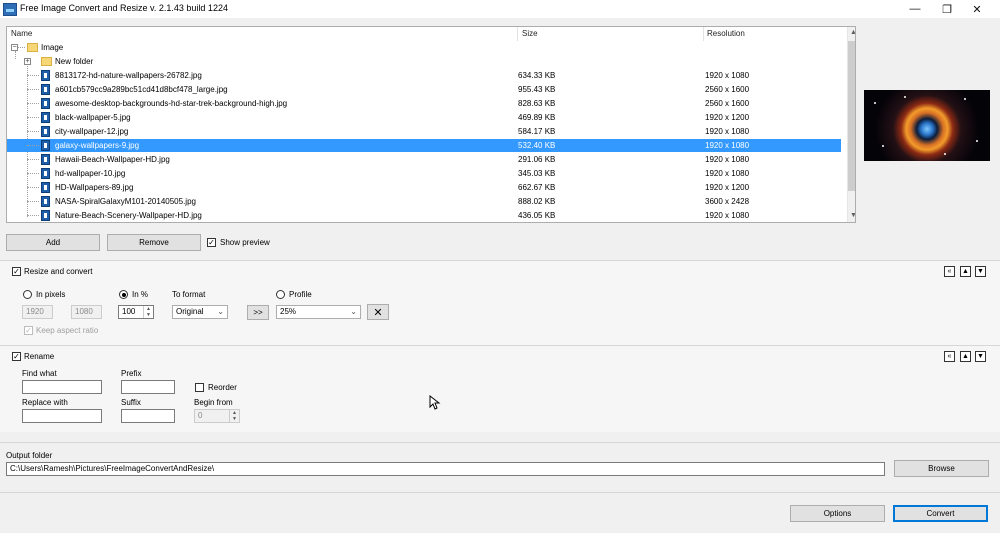 This screenshot has height=533, width=1000. What do you see at coordinates (148, 416) in the screenshot?
I see `suffix-input` at bounding box center [148, 416].